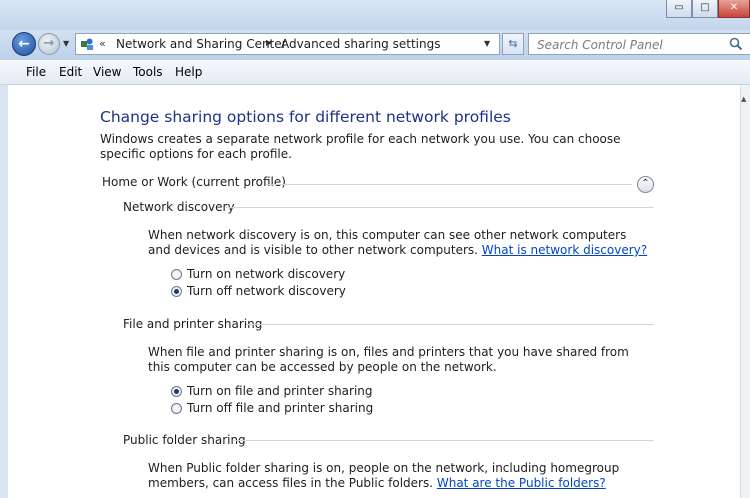 The image size is (750, 498). I want to click on chevron-up-icon: ⌃, so click(645, 183).